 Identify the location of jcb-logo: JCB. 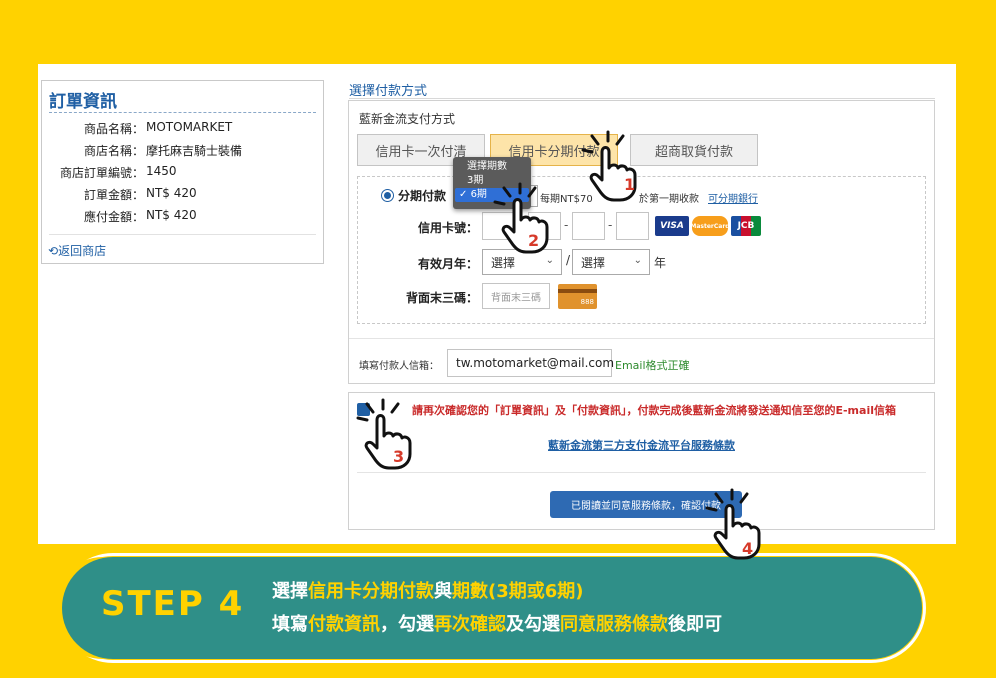
(746, 226).